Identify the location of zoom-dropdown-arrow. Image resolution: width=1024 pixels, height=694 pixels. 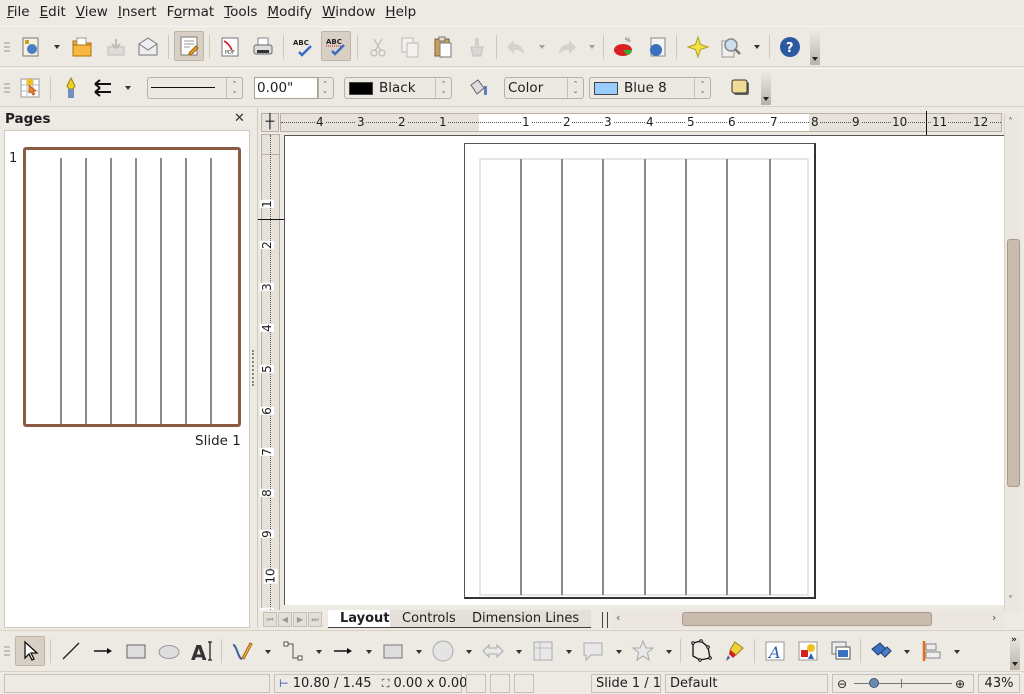
(757, 47).